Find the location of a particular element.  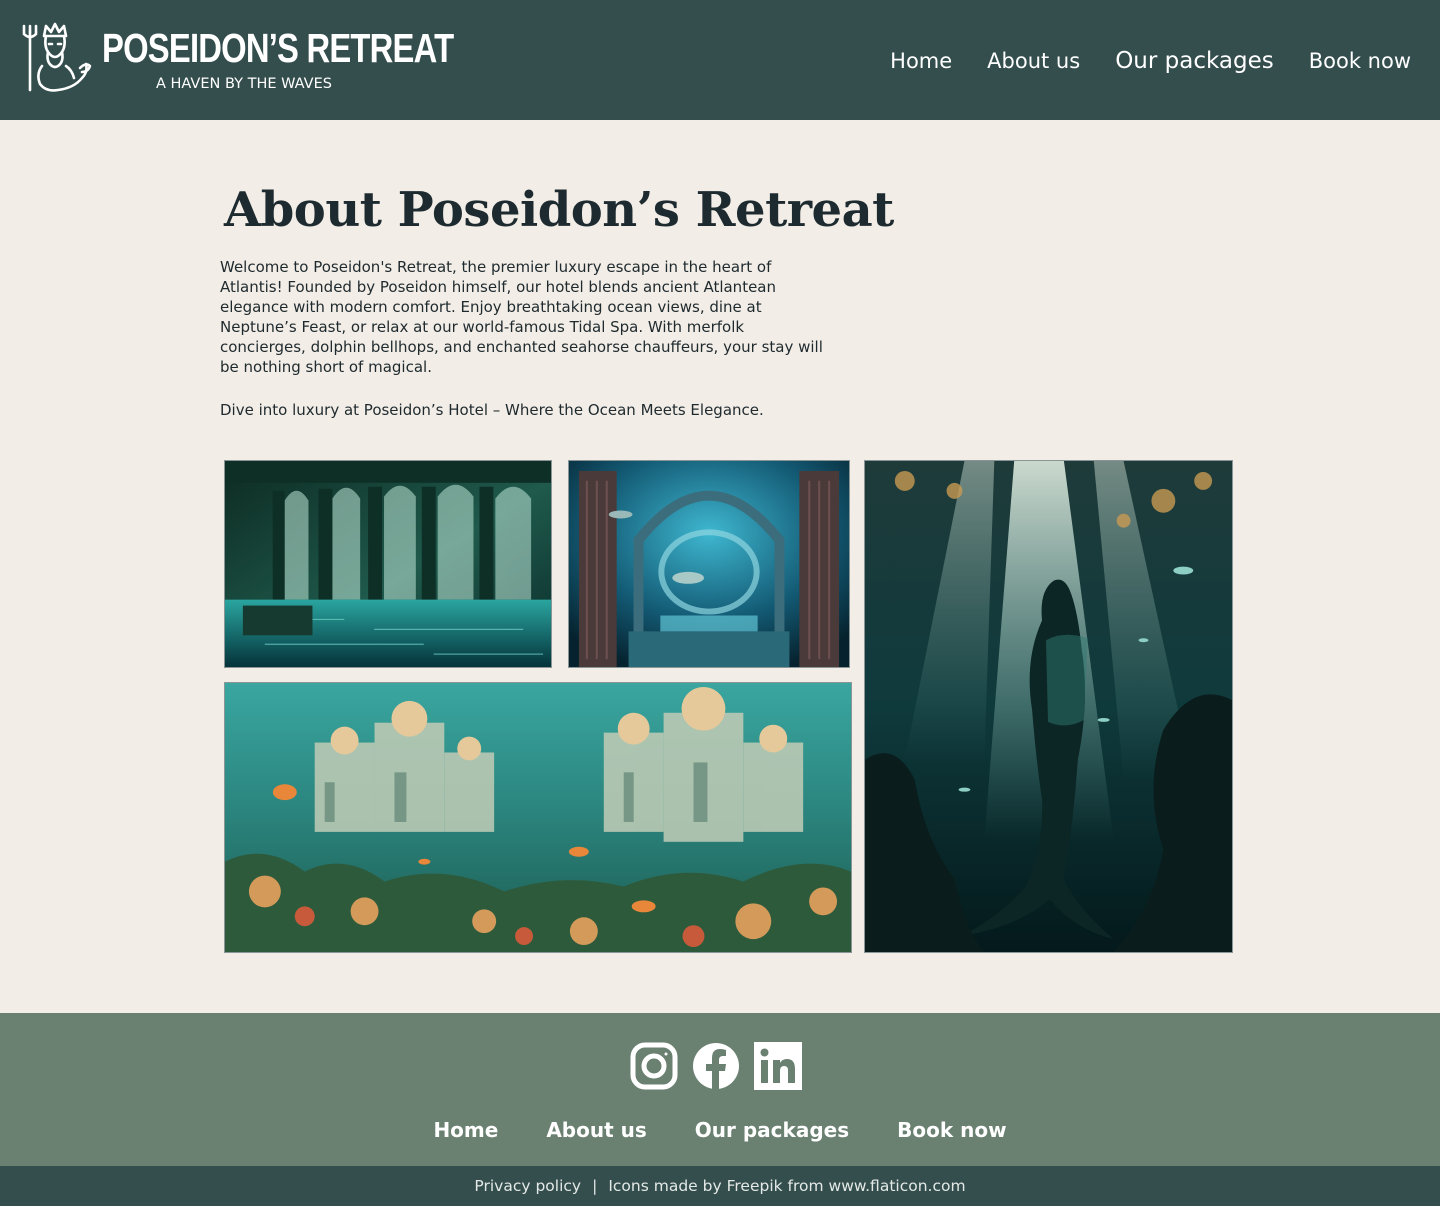

linkedin-icon is located at coordinates (778, 1066).